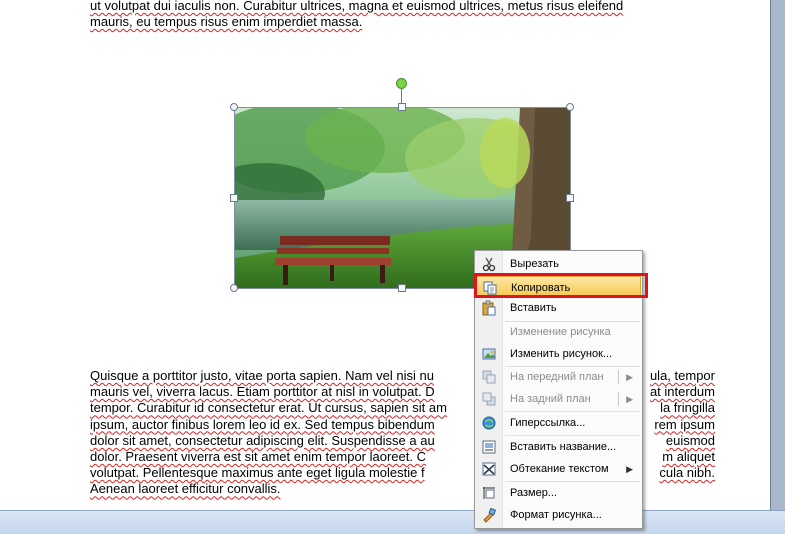  Describe the element at coordinates (777, 255) in the screenshot. I see `vertical-scroll-area` at that location.